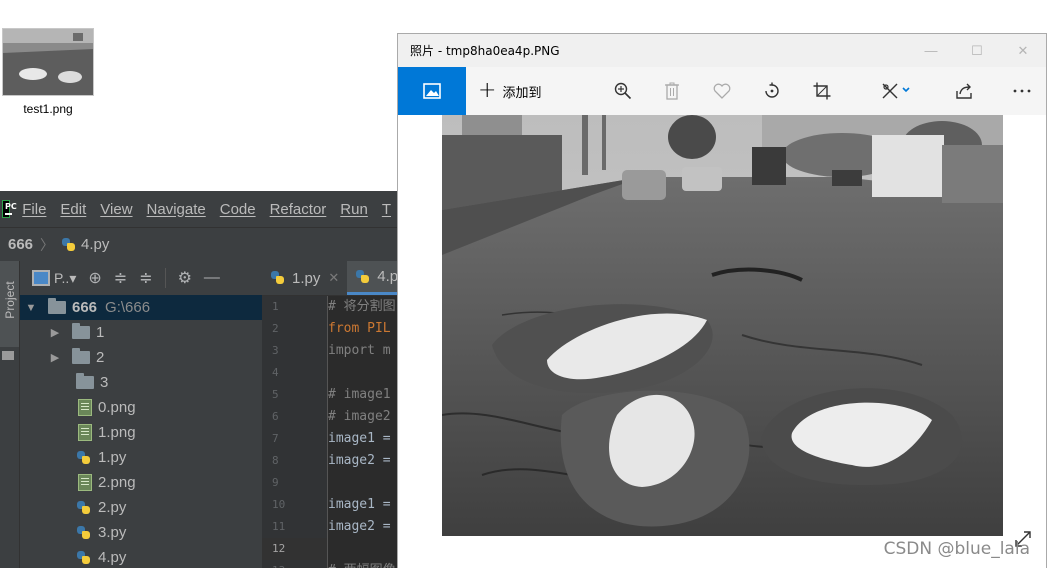 The height and width of the screenshot is (569, 1047). What do you see at coordinates (354, 209) in the screenshot?
I see `menu-run: Run` at bounding box center [354, 209].